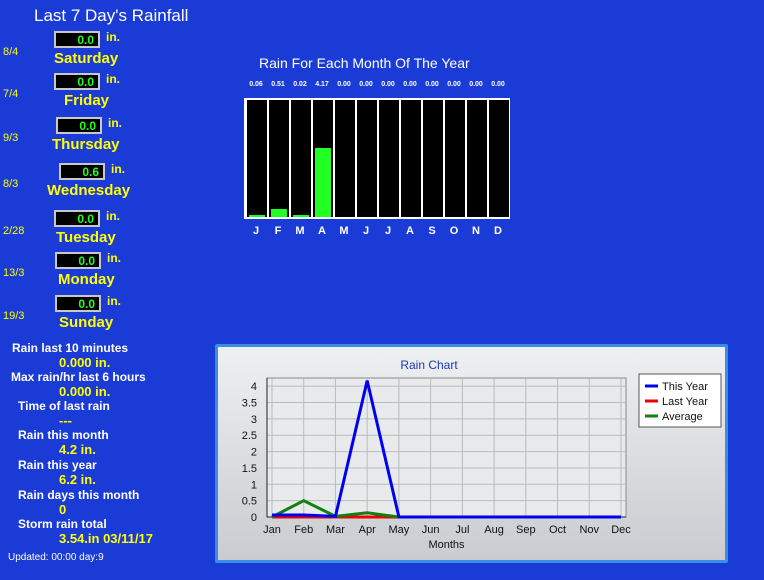  Describe the element at coordinates (300, 84) in the screenshot. I see `month-value-label: 0.02` at that location.